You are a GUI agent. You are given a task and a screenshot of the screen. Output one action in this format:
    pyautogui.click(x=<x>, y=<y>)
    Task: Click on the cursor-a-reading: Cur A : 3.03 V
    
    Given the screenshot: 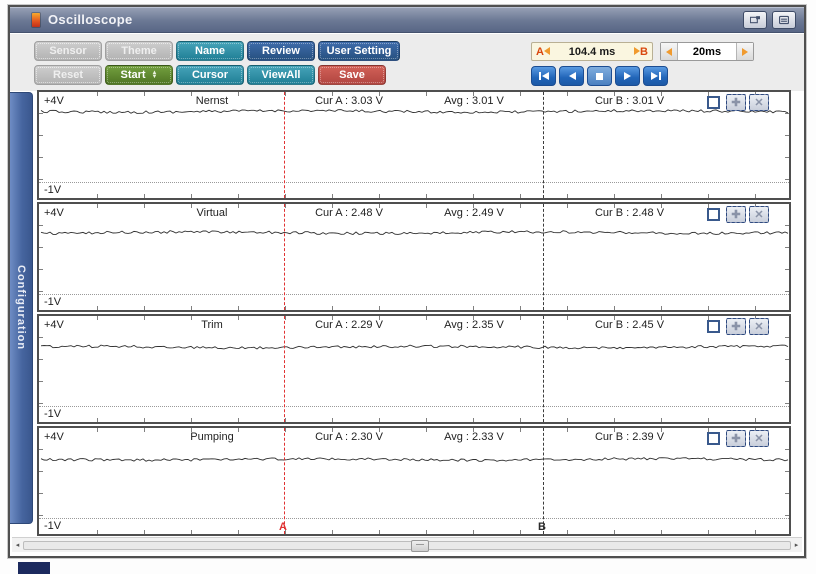 What is the action you would take?
    pyautogui.click(x=349, y=101)
    